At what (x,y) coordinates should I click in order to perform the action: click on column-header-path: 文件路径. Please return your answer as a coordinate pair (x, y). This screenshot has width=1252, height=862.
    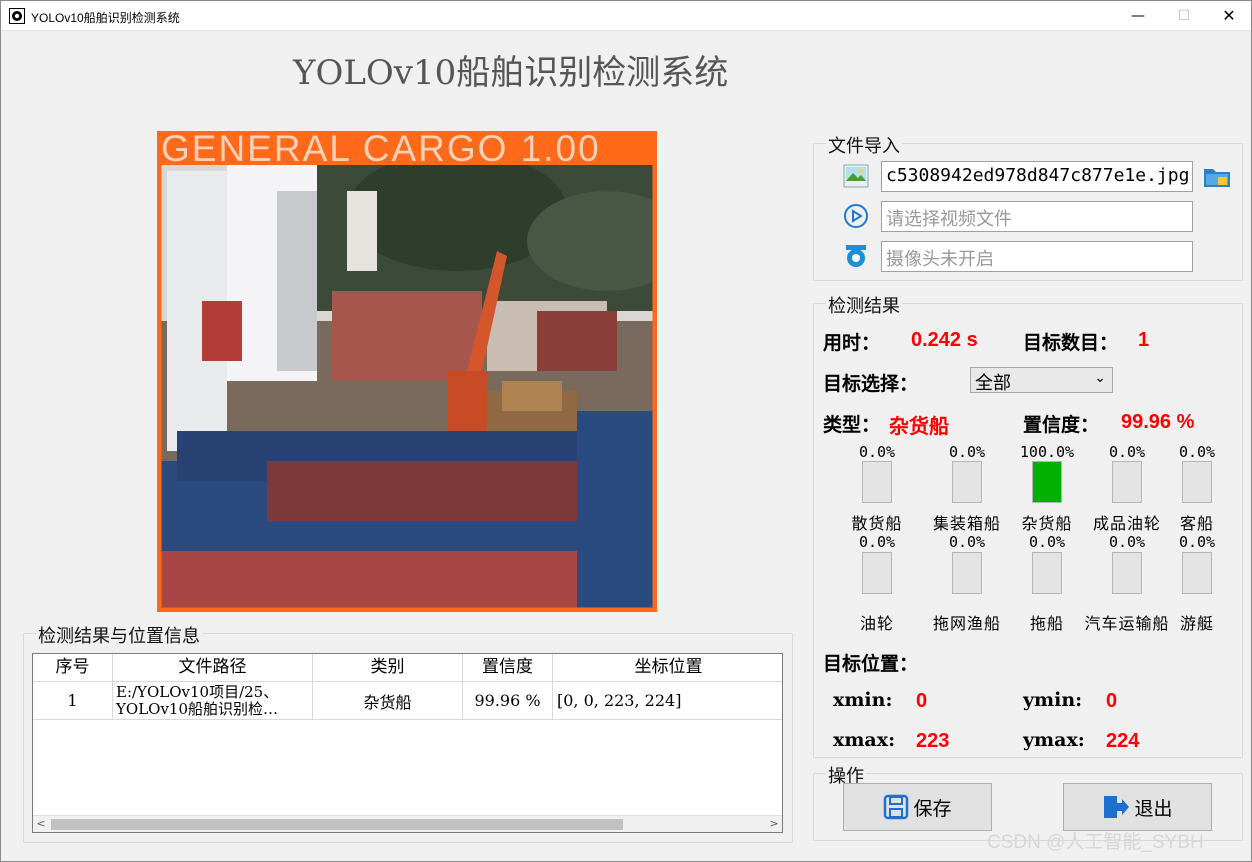
    Looking at the image, I should click on (213, 668).